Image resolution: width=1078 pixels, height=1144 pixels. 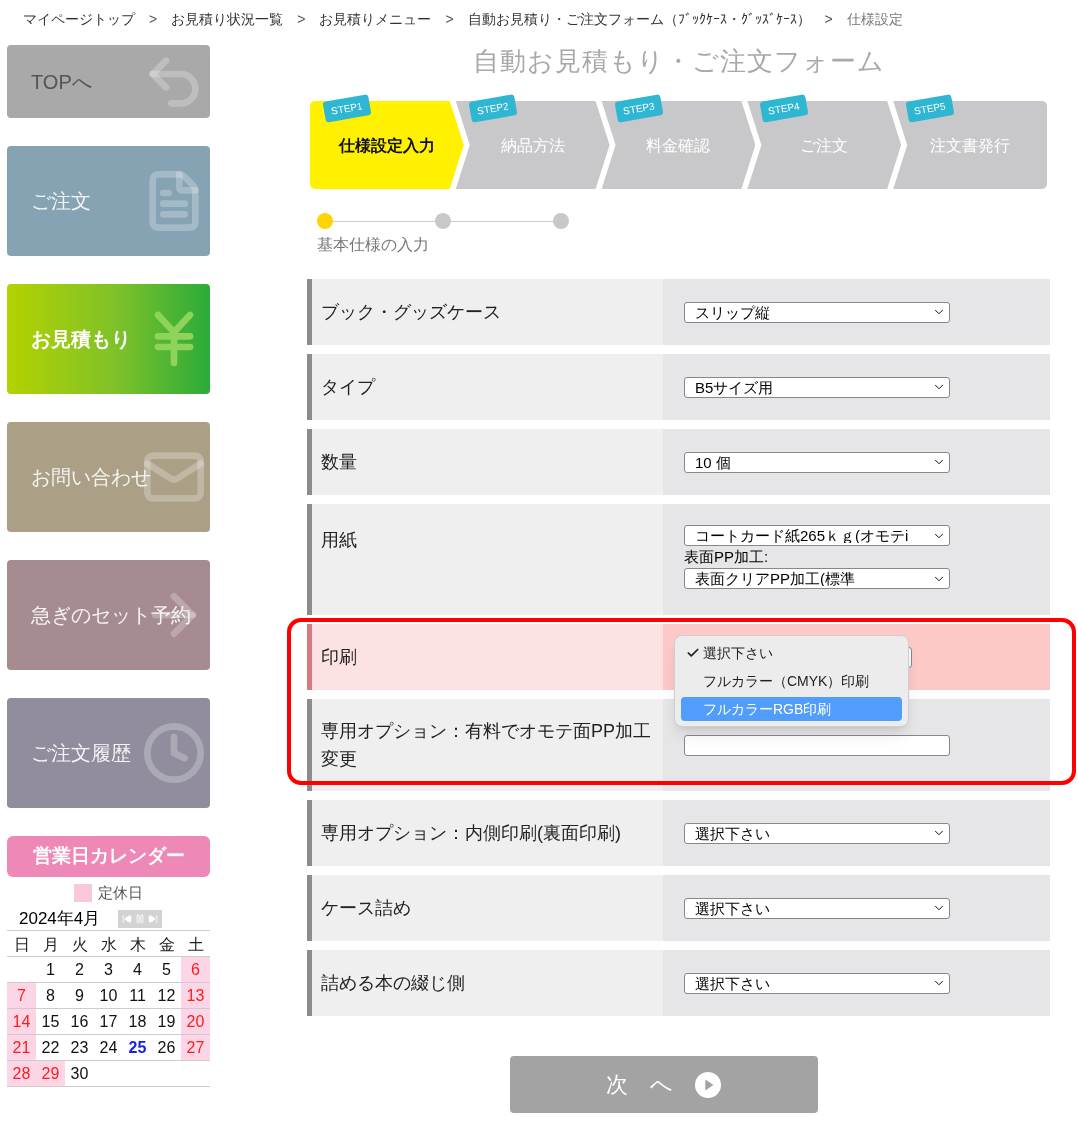 I want to click on calendar-day: 20, so click(x=195, y=1022).